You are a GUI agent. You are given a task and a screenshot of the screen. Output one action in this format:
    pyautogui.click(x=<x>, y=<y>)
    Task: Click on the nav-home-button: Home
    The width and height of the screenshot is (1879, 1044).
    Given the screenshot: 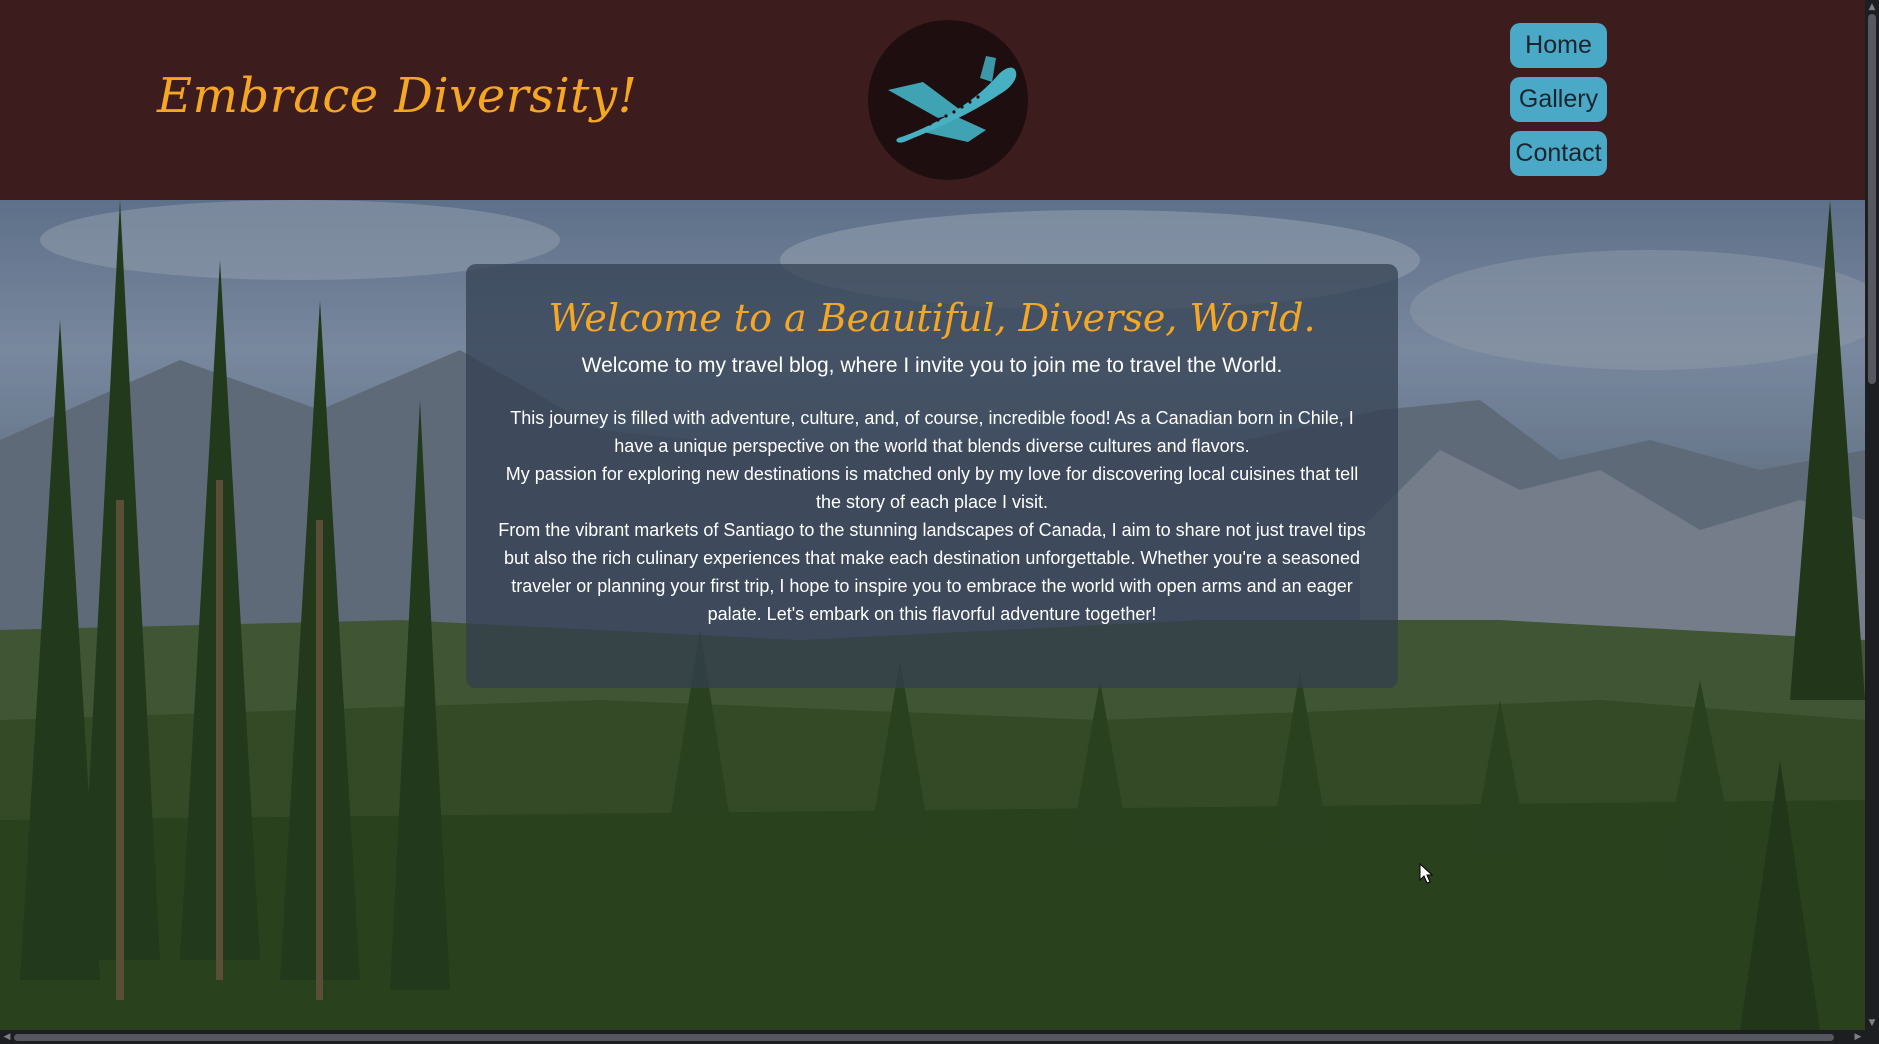 What is the action you would take?
    pyautogui.click(x=1558, y=45)
    